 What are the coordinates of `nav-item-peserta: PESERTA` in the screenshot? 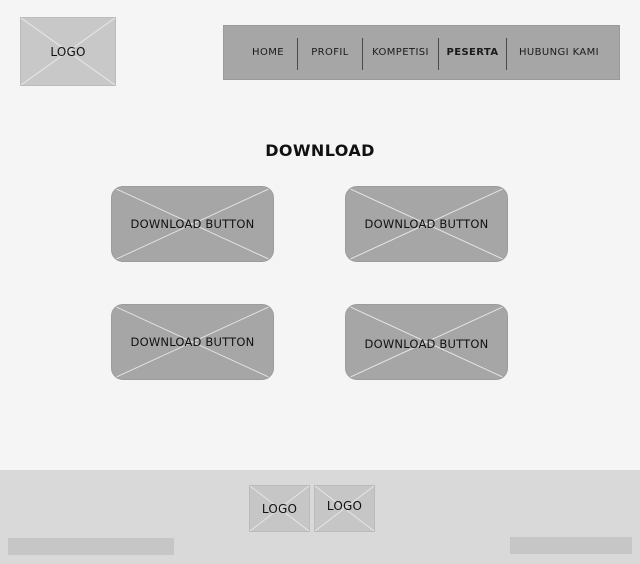 It's located at (472, 52).